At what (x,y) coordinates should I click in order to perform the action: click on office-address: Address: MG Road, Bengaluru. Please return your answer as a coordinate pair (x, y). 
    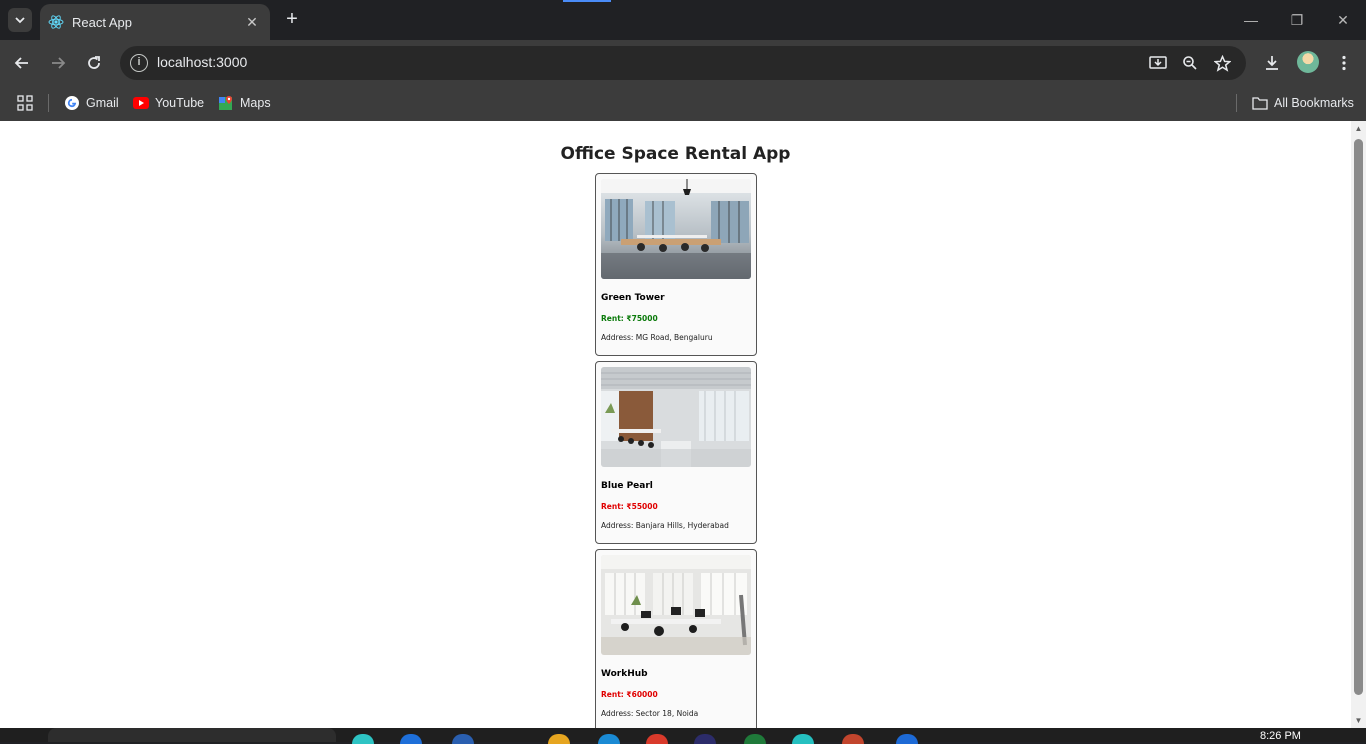
    Looking at the image, I should click on (657, 337).